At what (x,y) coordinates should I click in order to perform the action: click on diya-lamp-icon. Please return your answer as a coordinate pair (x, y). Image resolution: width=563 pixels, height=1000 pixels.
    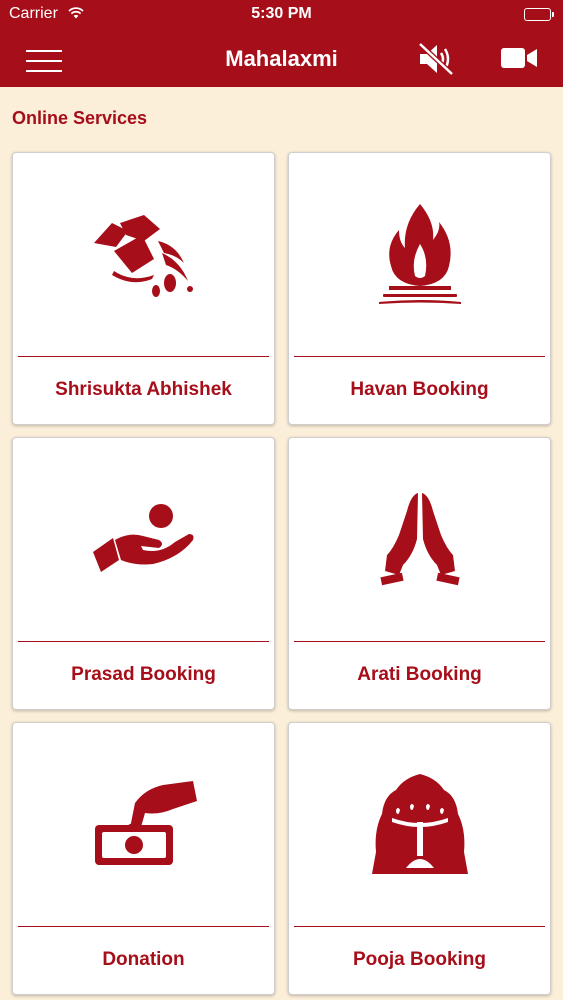
    Looking at the image, I should click on (419, 824).